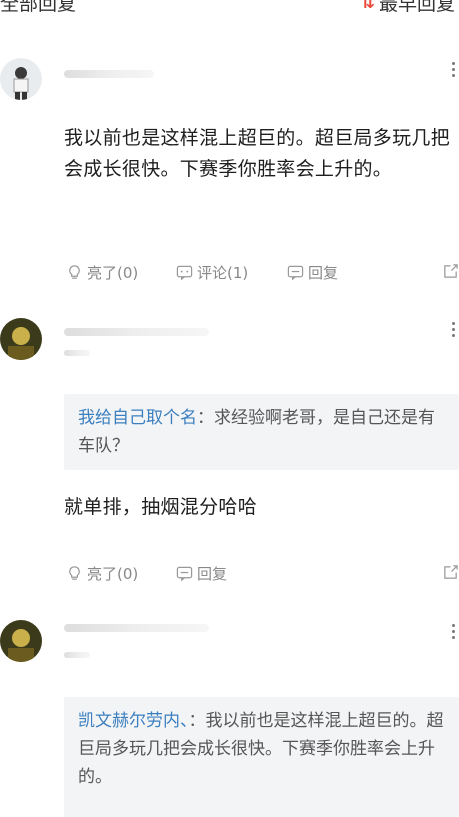 Image resolution: width=459 pixels, height=817 pixels. What do you see at coordinates (184, 273) in the screenshot?
I see `comment-icon` at bounding box center [184, 273].